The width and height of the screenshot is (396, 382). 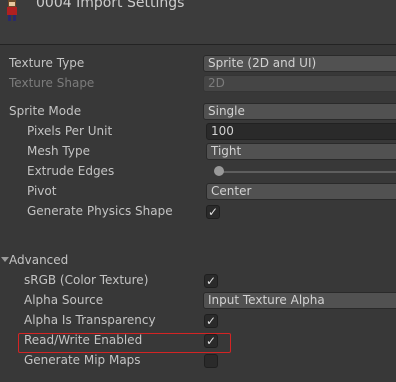 I want to click on srgb-label: sRGB (Color Texture), so click(x=86, y=280).